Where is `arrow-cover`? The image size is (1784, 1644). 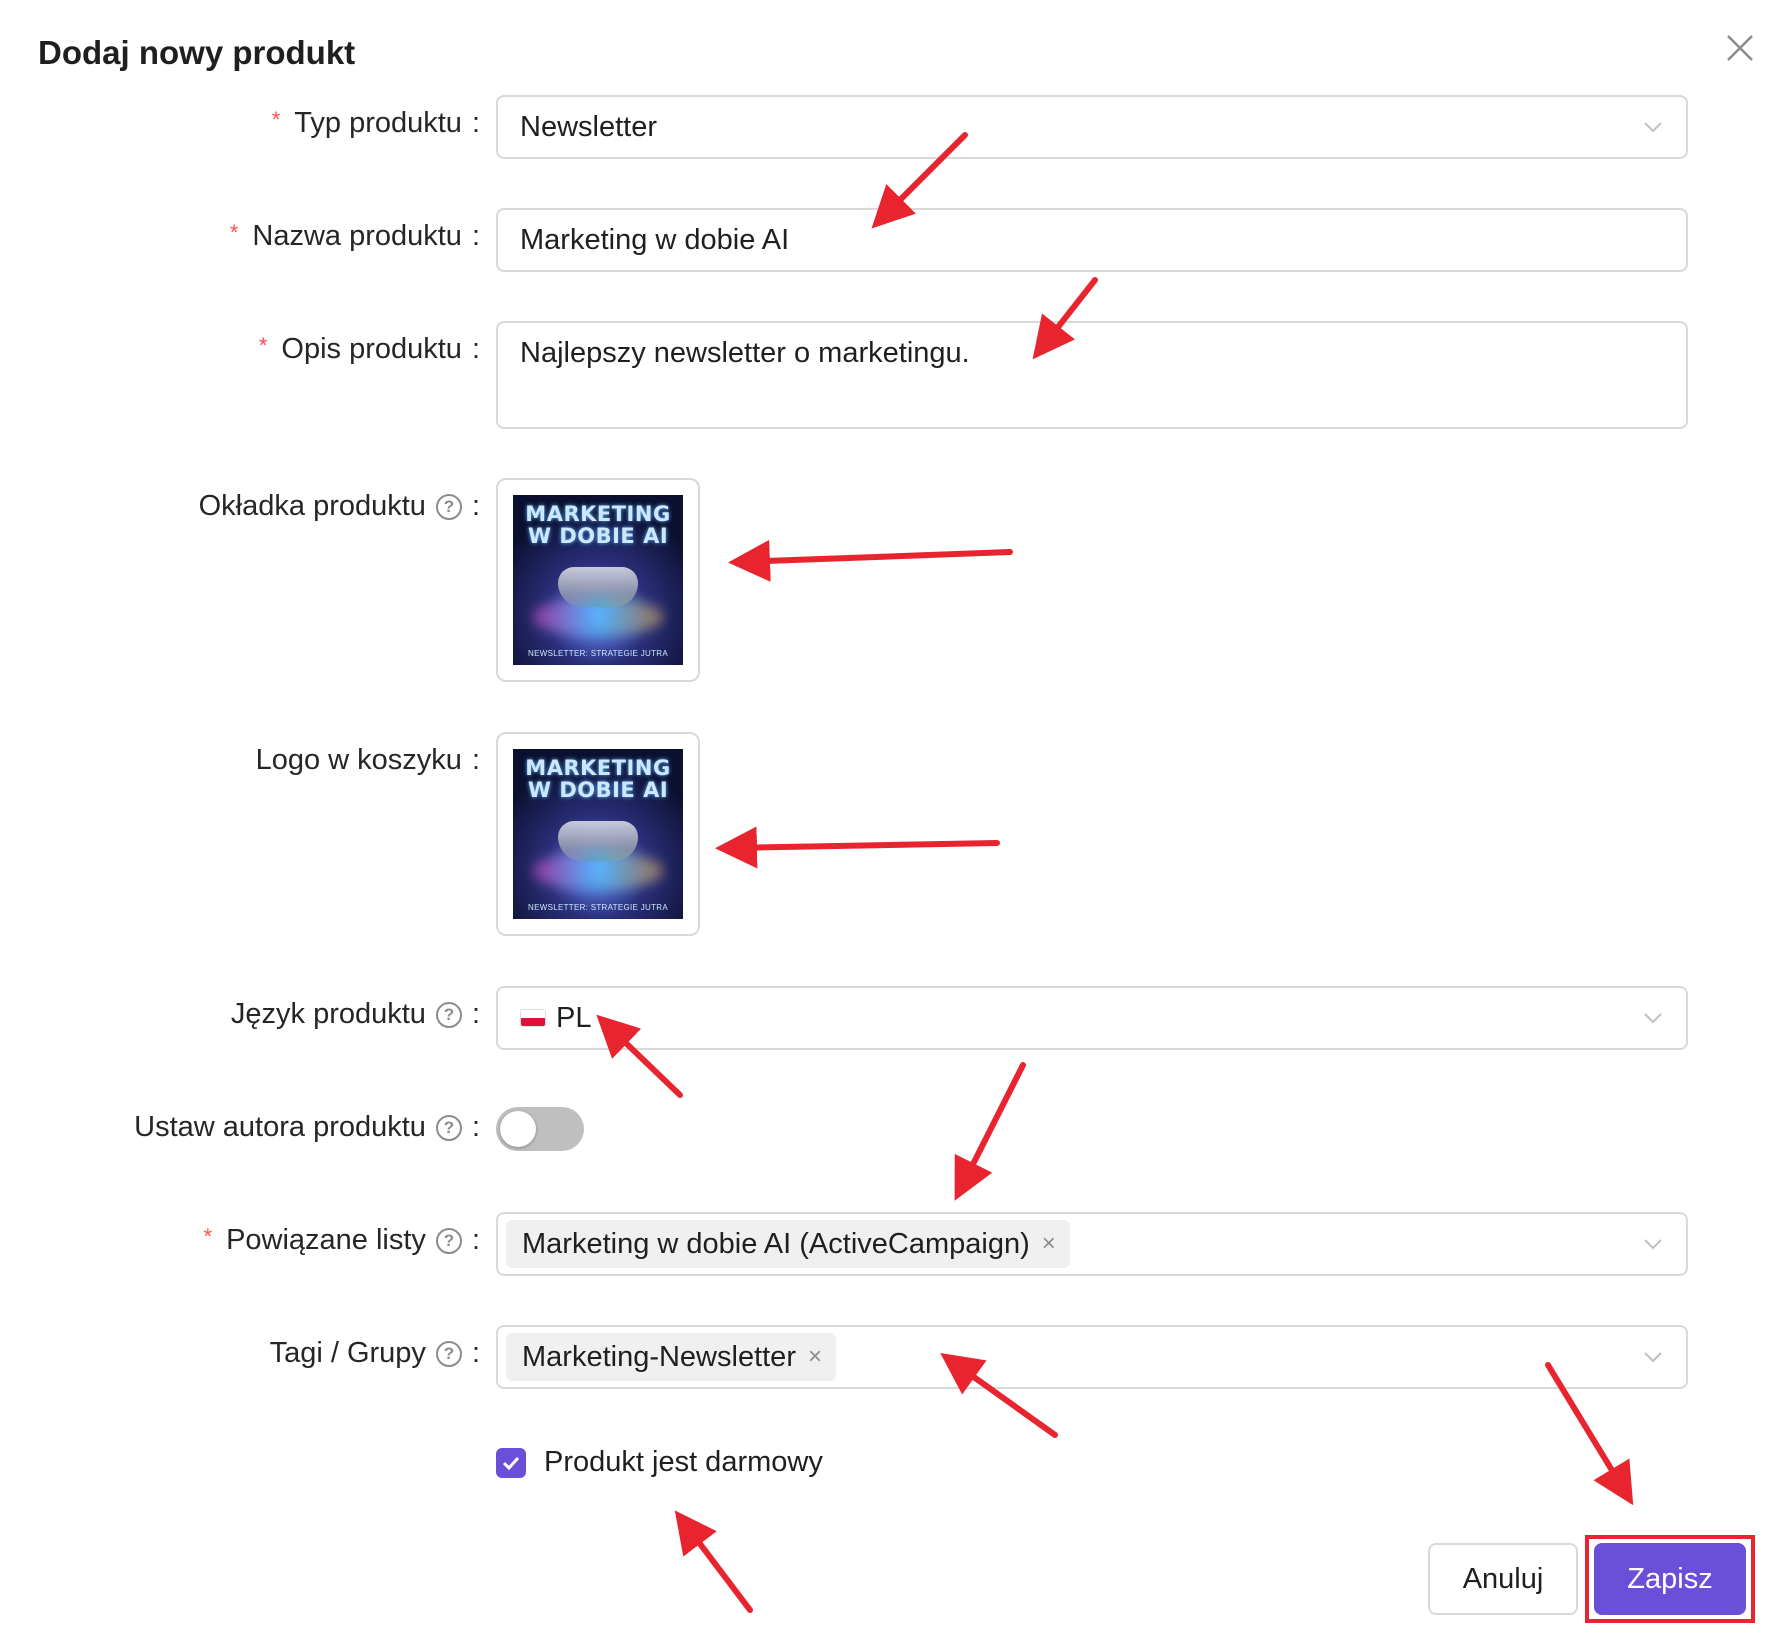 arrow-cover is located at coordinates (870, 560).